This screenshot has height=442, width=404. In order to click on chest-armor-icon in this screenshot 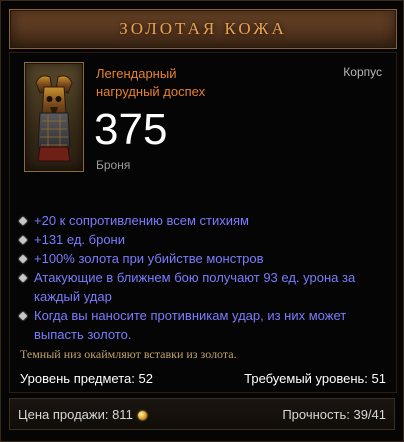, I will do `click(54, 118)`.